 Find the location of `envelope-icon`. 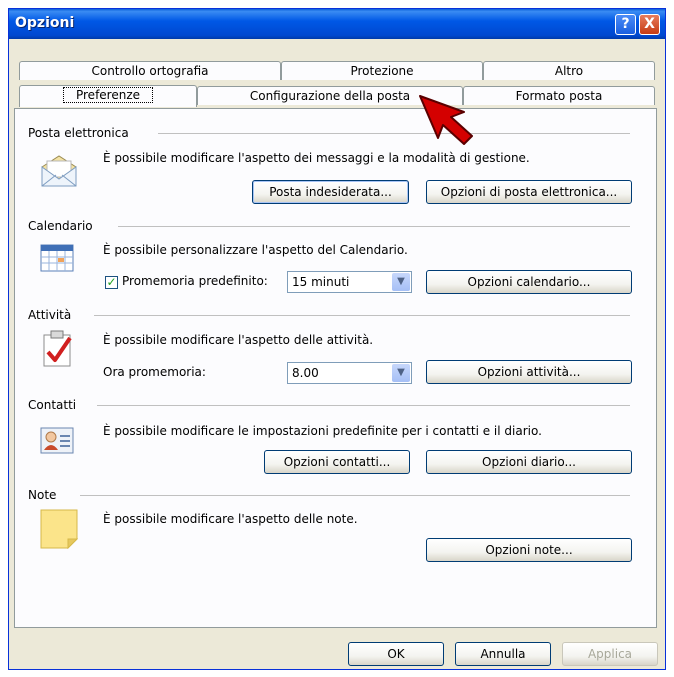

envelope-icon is located at coordinates (59, 171).